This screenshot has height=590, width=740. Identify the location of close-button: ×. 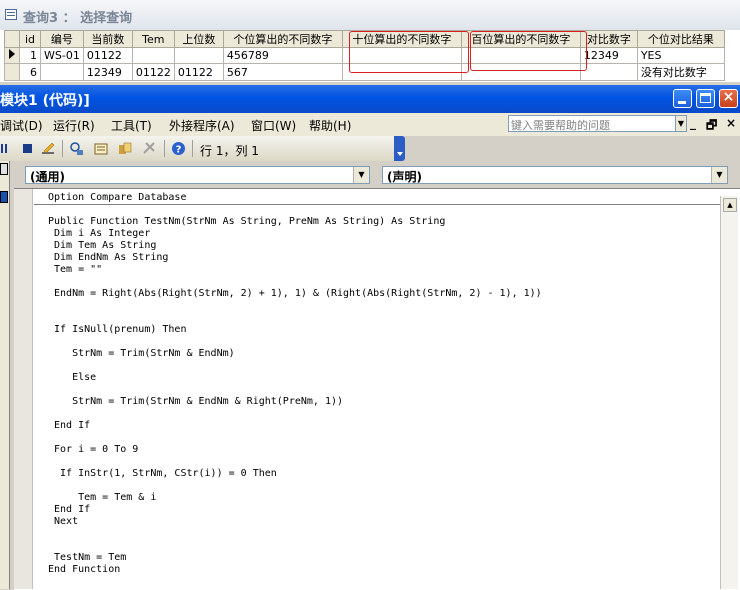
(728, 98).